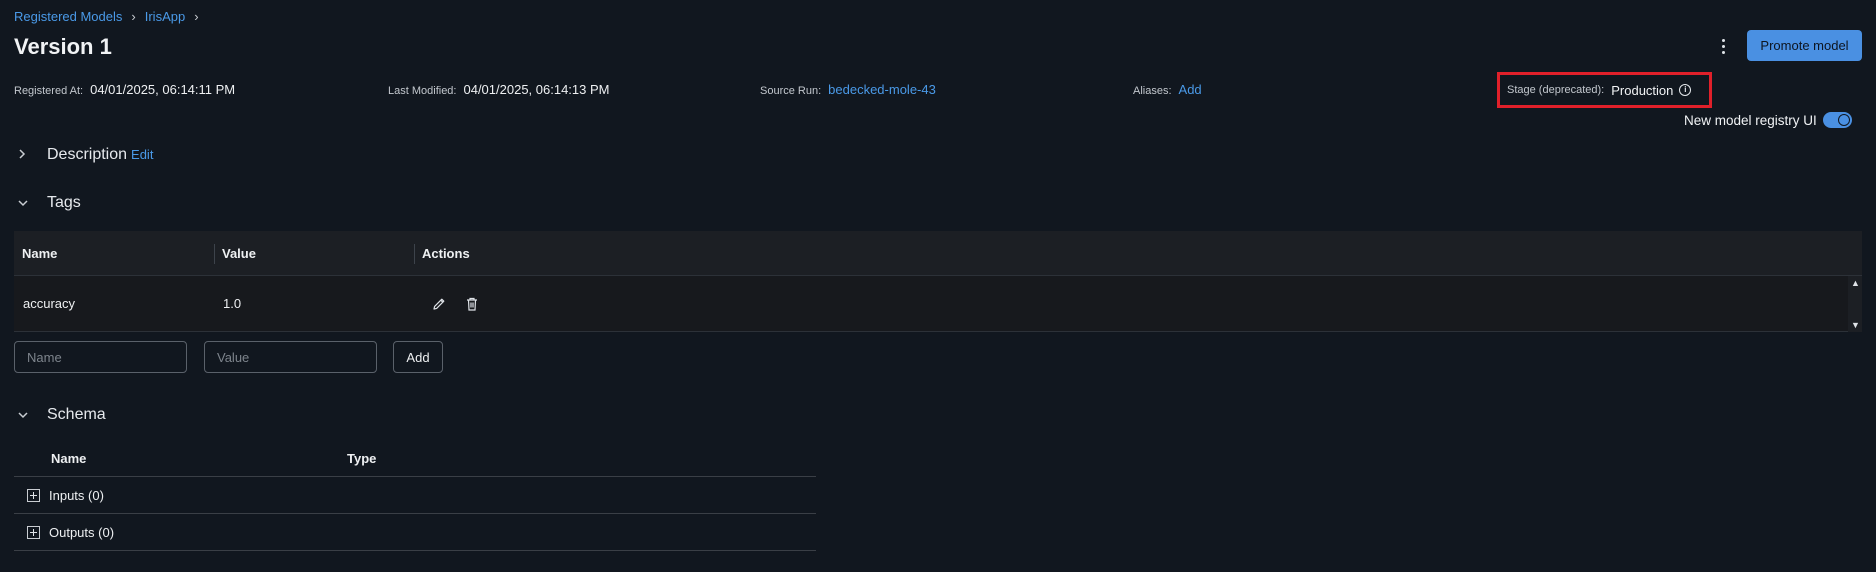  What do you see at coordinates (472, 304) in the screenshot?
I see `trash-icon` at bounding box center [472, 304].